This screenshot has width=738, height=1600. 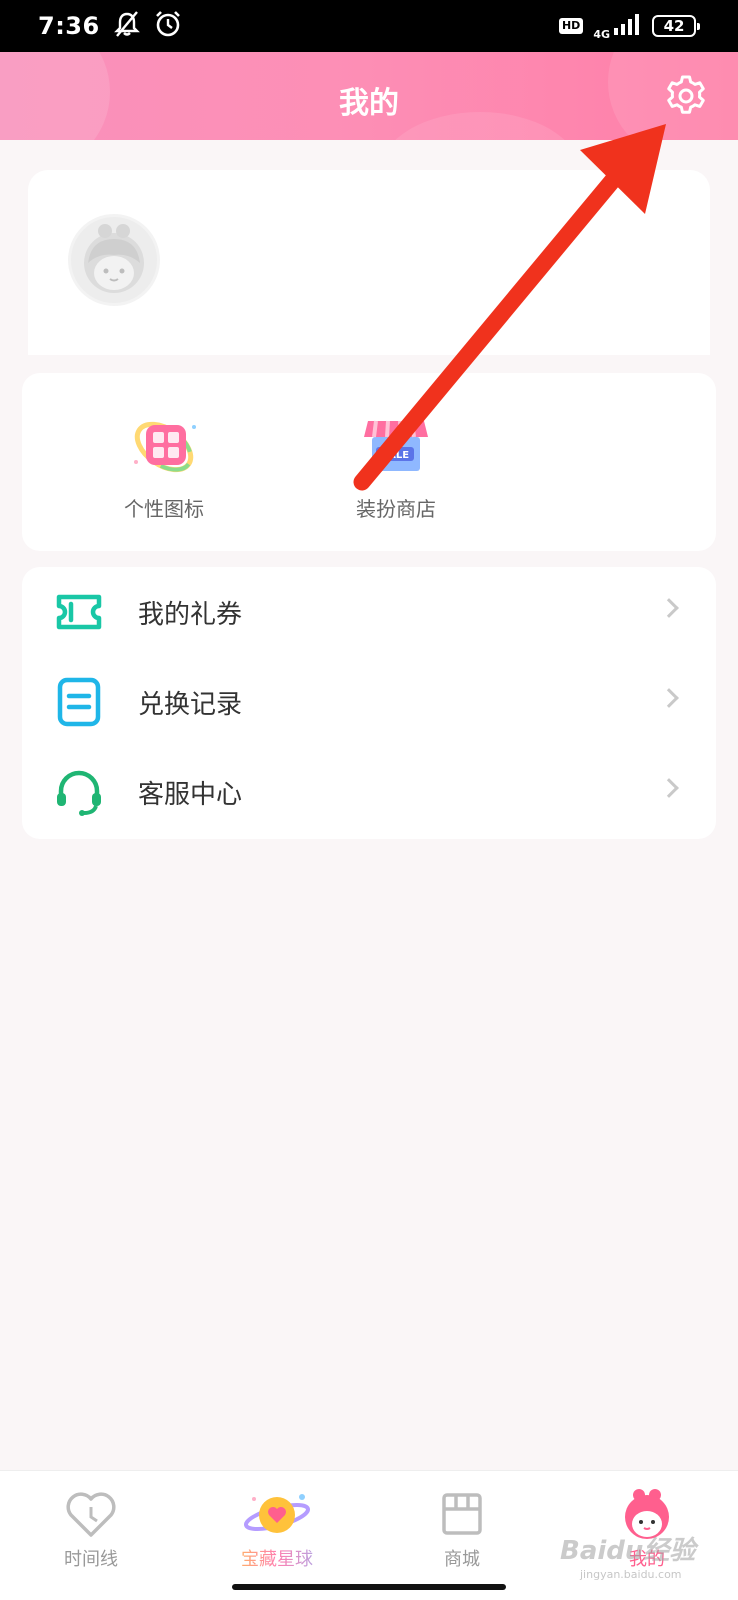 What do you see at coordinates (69, 26) in the screenshot?
I see `status-time: 7:36` at bounding box center [69, 26].